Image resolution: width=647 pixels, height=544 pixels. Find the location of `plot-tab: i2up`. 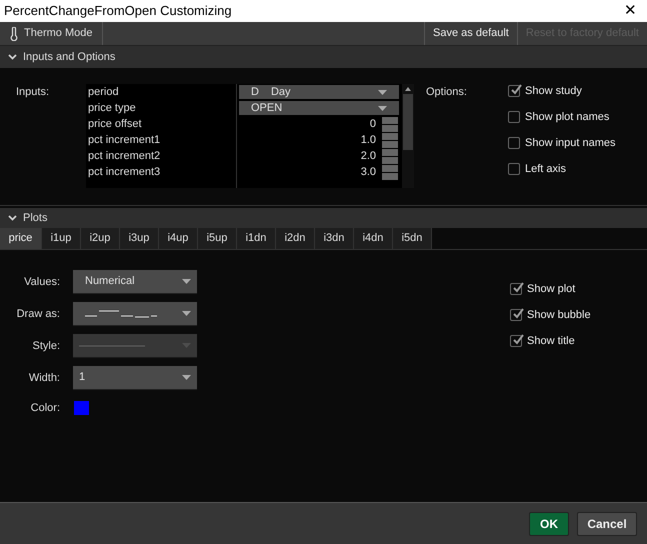

plot-tab: i2up is located at coordinates (100, 238).